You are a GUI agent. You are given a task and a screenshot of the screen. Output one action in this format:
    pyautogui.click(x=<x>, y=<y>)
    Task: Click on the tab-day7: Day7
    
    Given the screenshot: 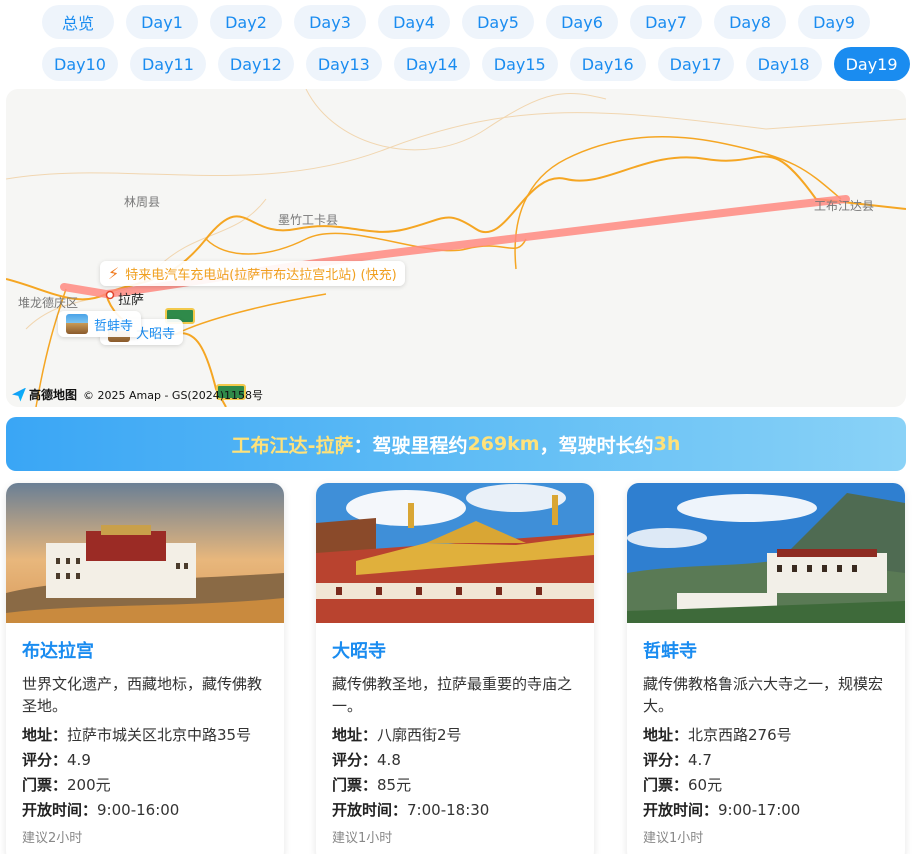 What is the action you would take?
    pyautogui.click(x=666, y=22)
    